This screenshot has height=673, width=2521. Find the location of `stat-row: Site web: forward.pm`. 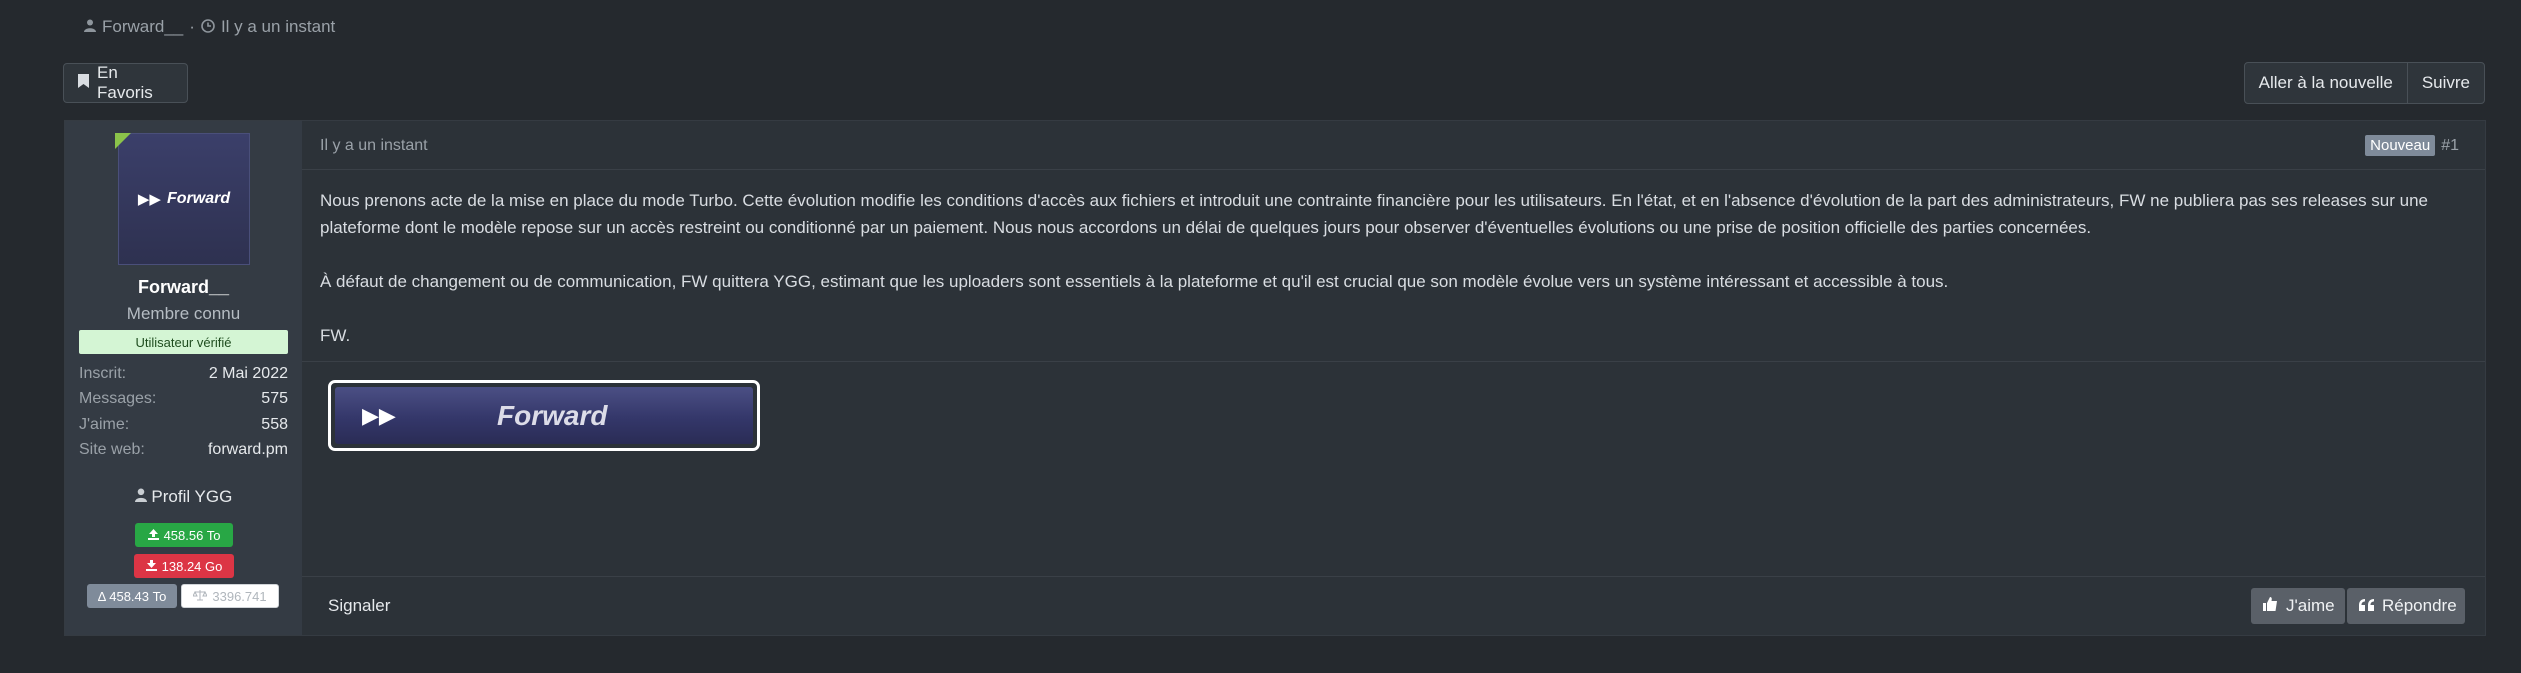

stat-row: Site web: forward.pm is located at coordinates (183, 451).